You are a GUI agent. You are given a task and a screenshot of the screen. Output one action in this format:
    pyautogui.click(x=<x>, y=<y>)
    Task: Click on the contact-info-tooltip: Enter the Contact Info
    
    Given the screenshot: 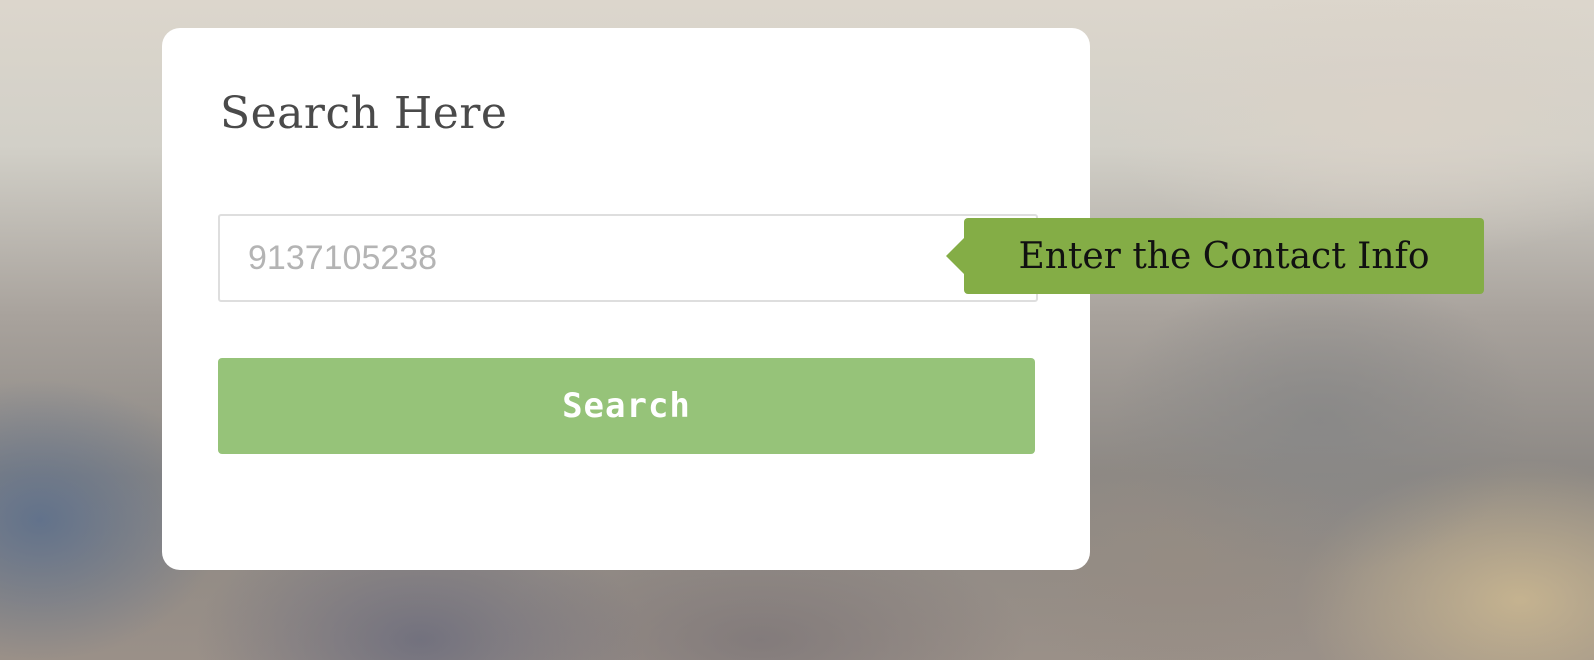 What is the action you would take?
    pyautogui.click(x=1215, y=256)
    